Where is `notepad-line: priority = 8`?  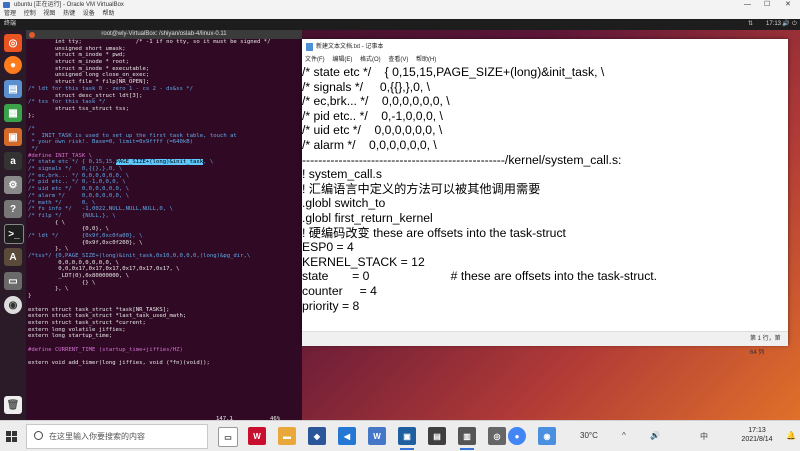
notepad-line: priority = 8 is located at coordinates (331, 305).